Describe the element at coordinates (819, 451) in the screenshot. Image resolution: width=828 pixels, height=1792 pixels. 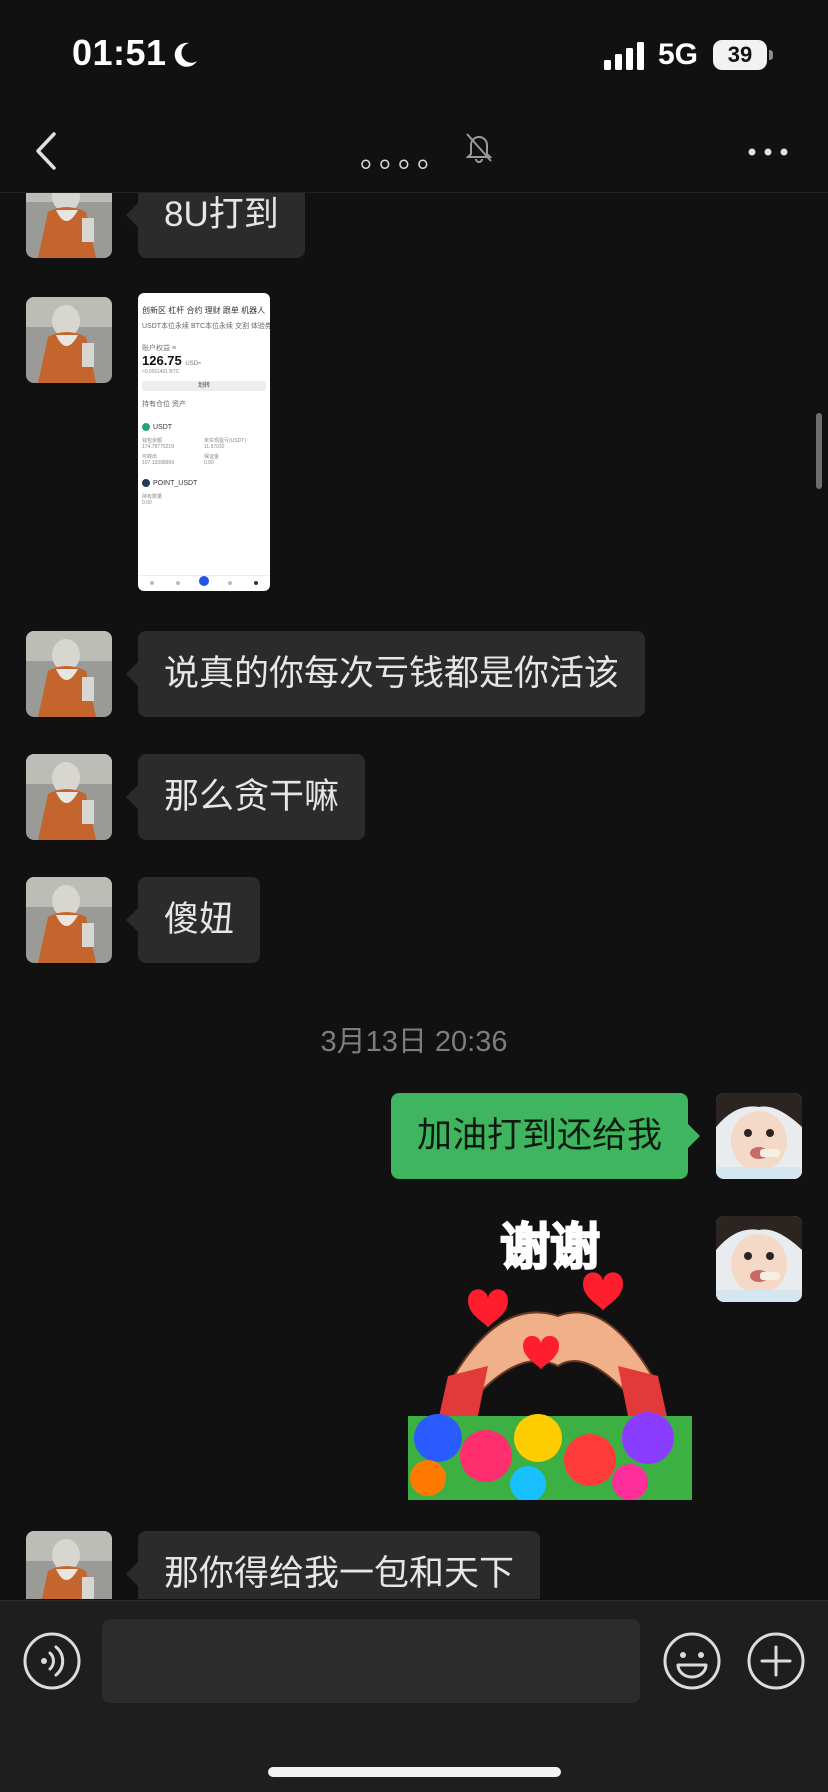
I see `scroll-indicator` at that location.